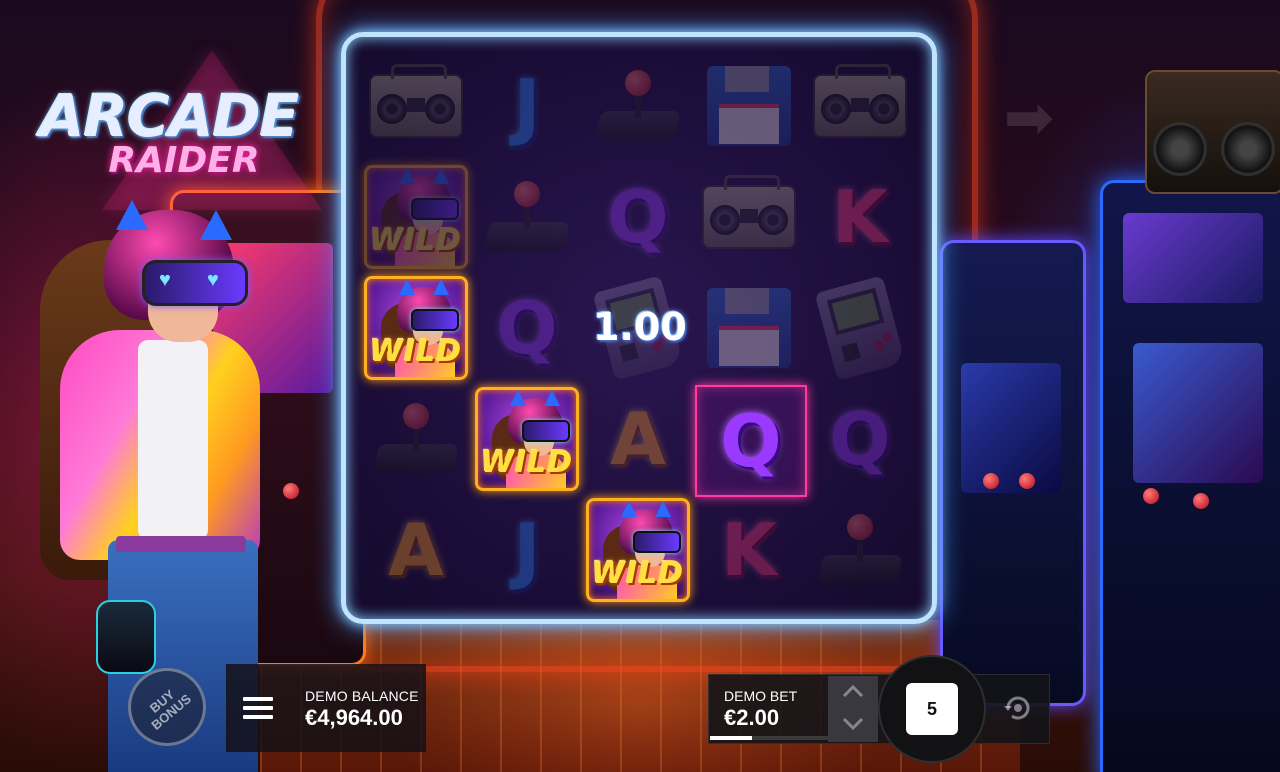 This screenshot has width=1280, height=772. I want to click on handheld-console-icon, so click(860, 328).